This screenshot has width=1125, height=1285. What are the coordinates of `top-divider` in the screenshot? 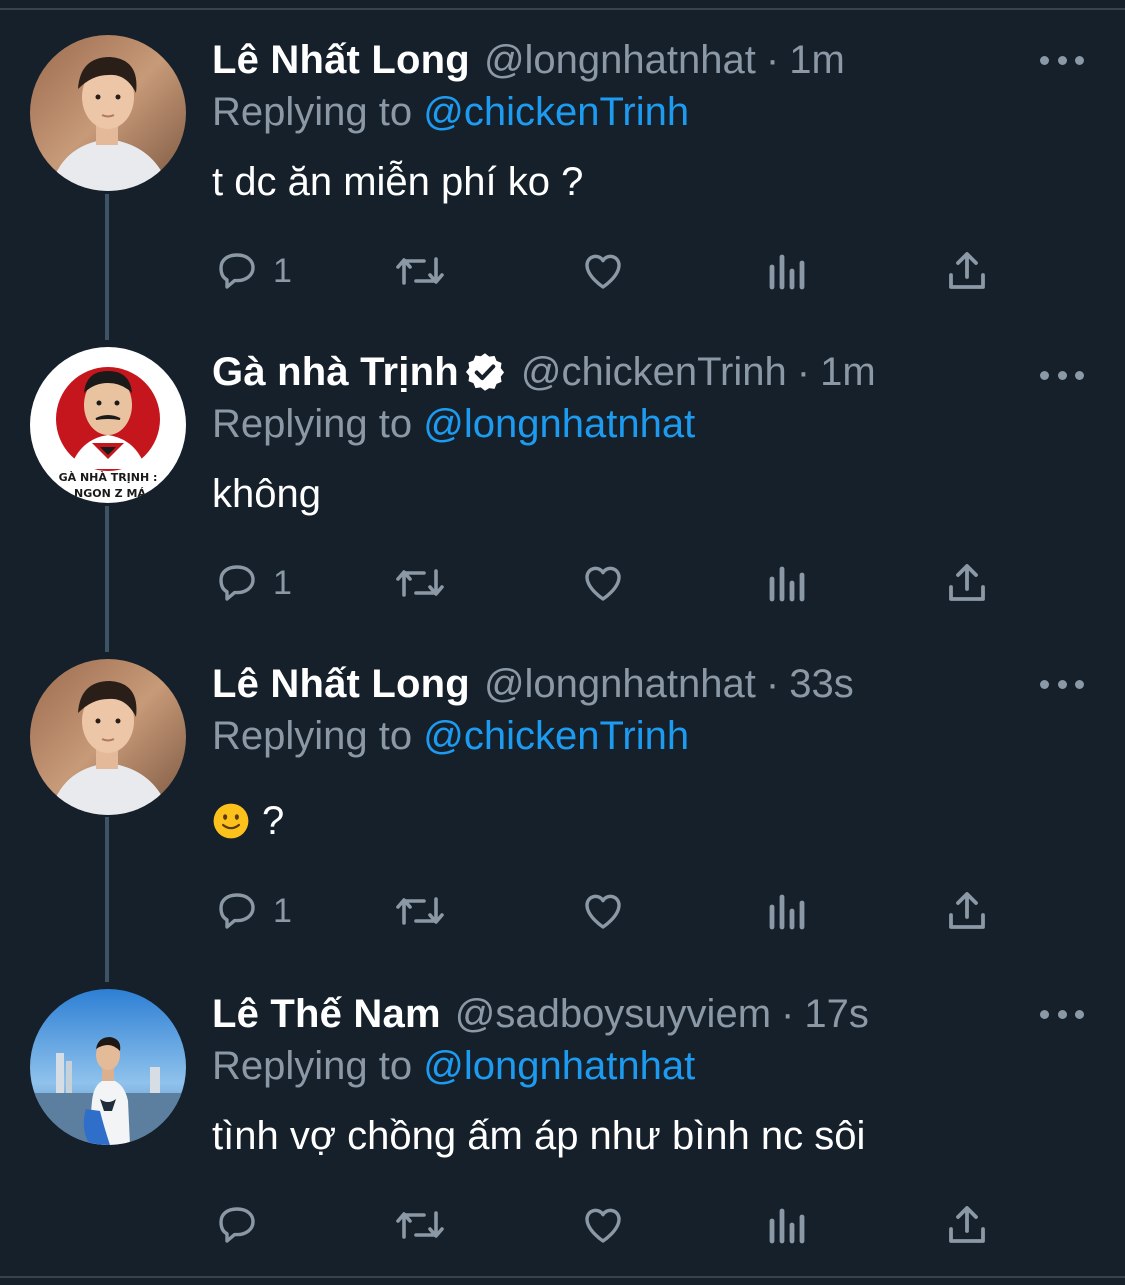 It's located at (562, 9).